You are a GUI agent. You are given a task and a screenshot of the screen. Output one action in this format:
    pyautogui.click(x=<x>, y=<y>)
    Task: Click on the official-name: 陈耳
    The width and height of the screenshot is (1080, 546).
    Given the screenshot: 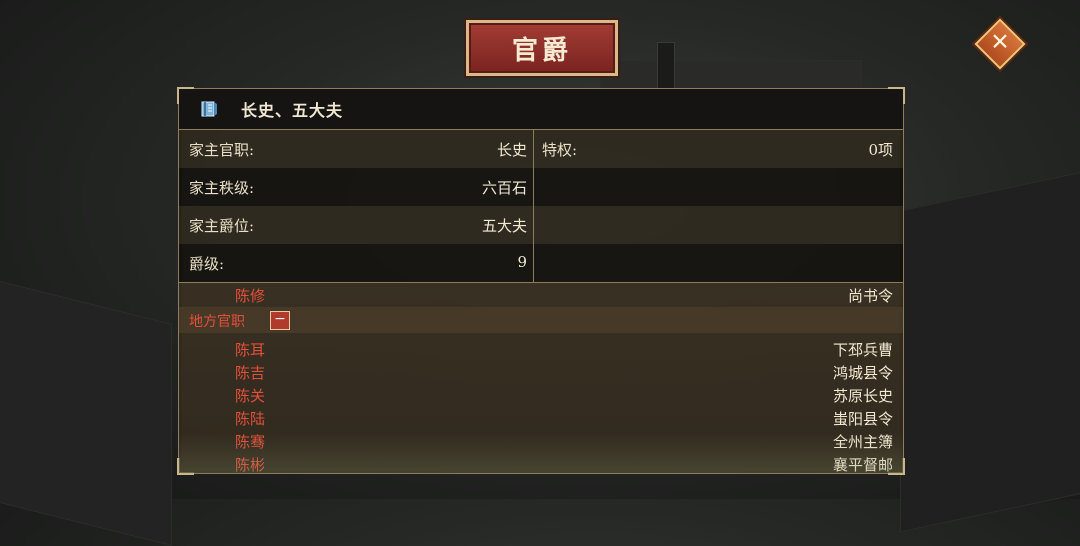 What is the action you would take?
    pyautogui.click(x=250, y=350)
    